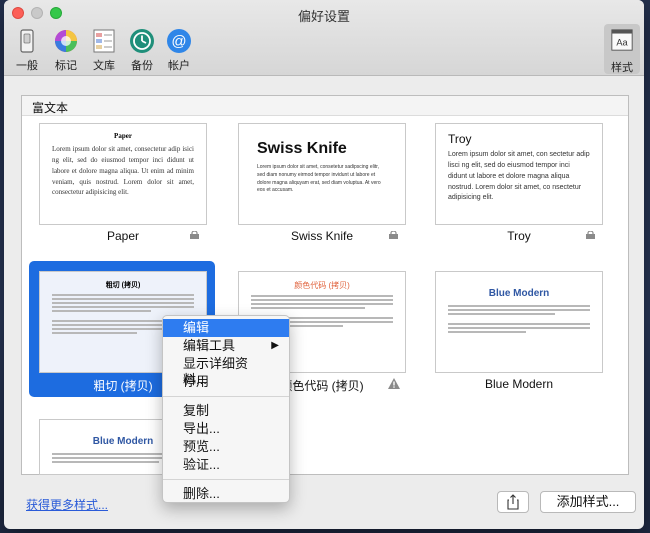 The width and height of the screenshot is (650, 533). I want to click on toolbar-item-general: 一般, so click(27, 50).